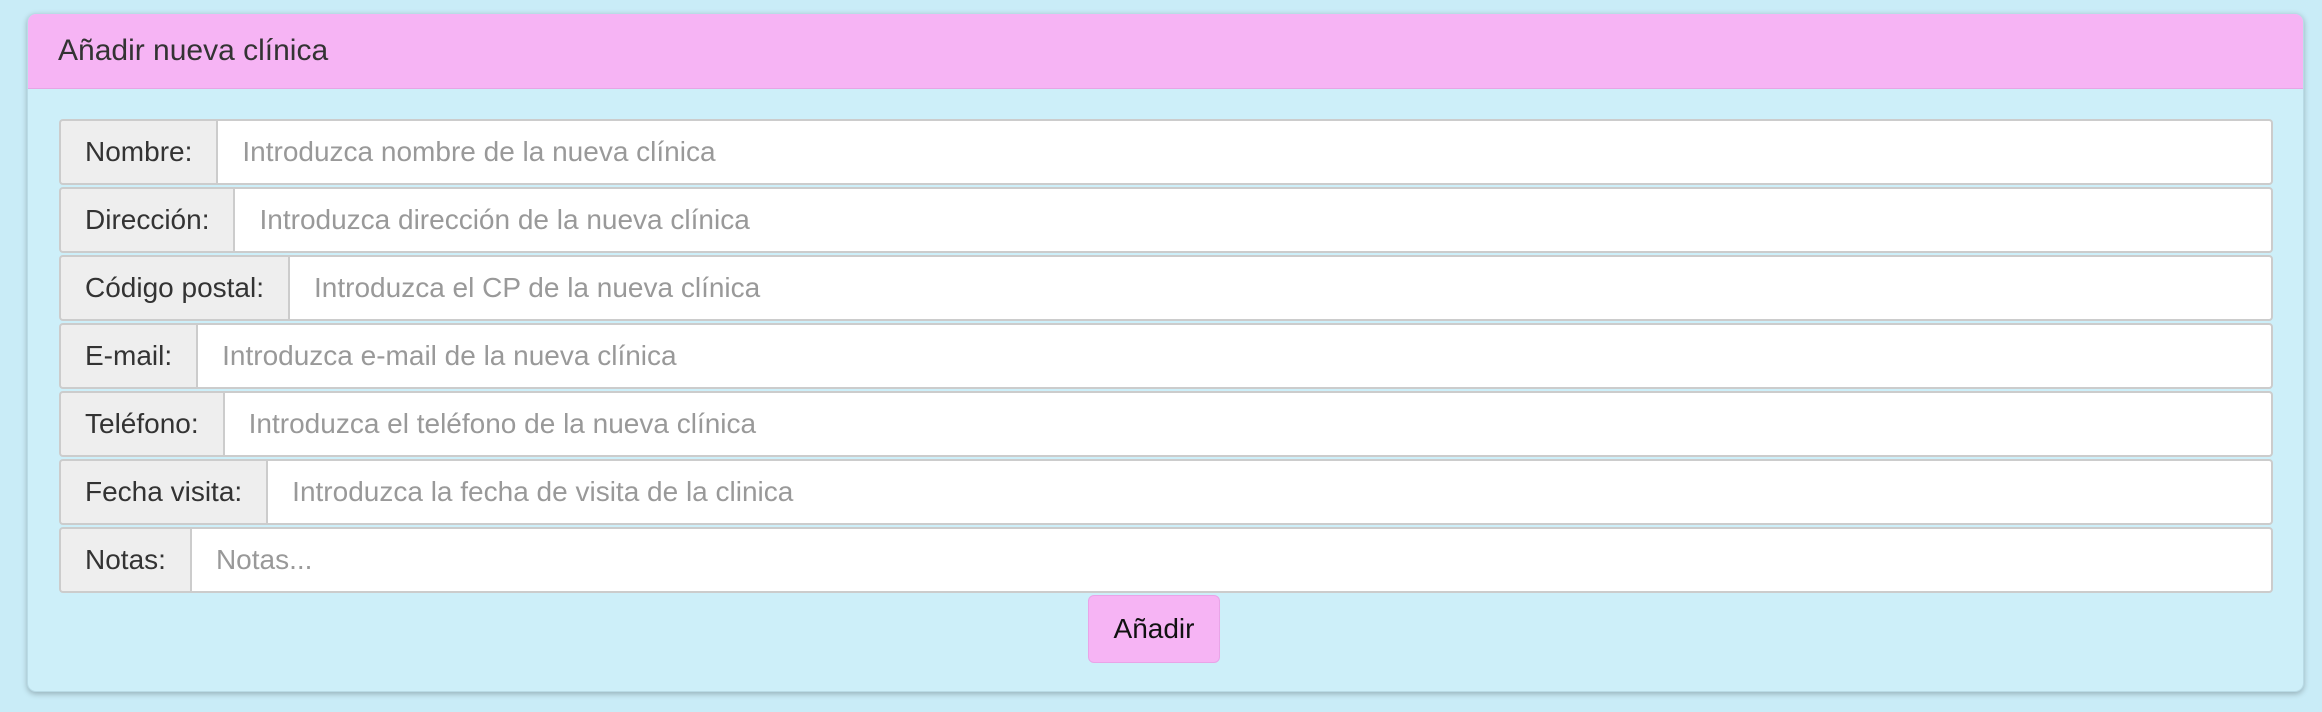 The width and height of the screenshot is (2322, 712). I want to click on input-group-codigo-postal: Código postal:, so click(1166, 288).